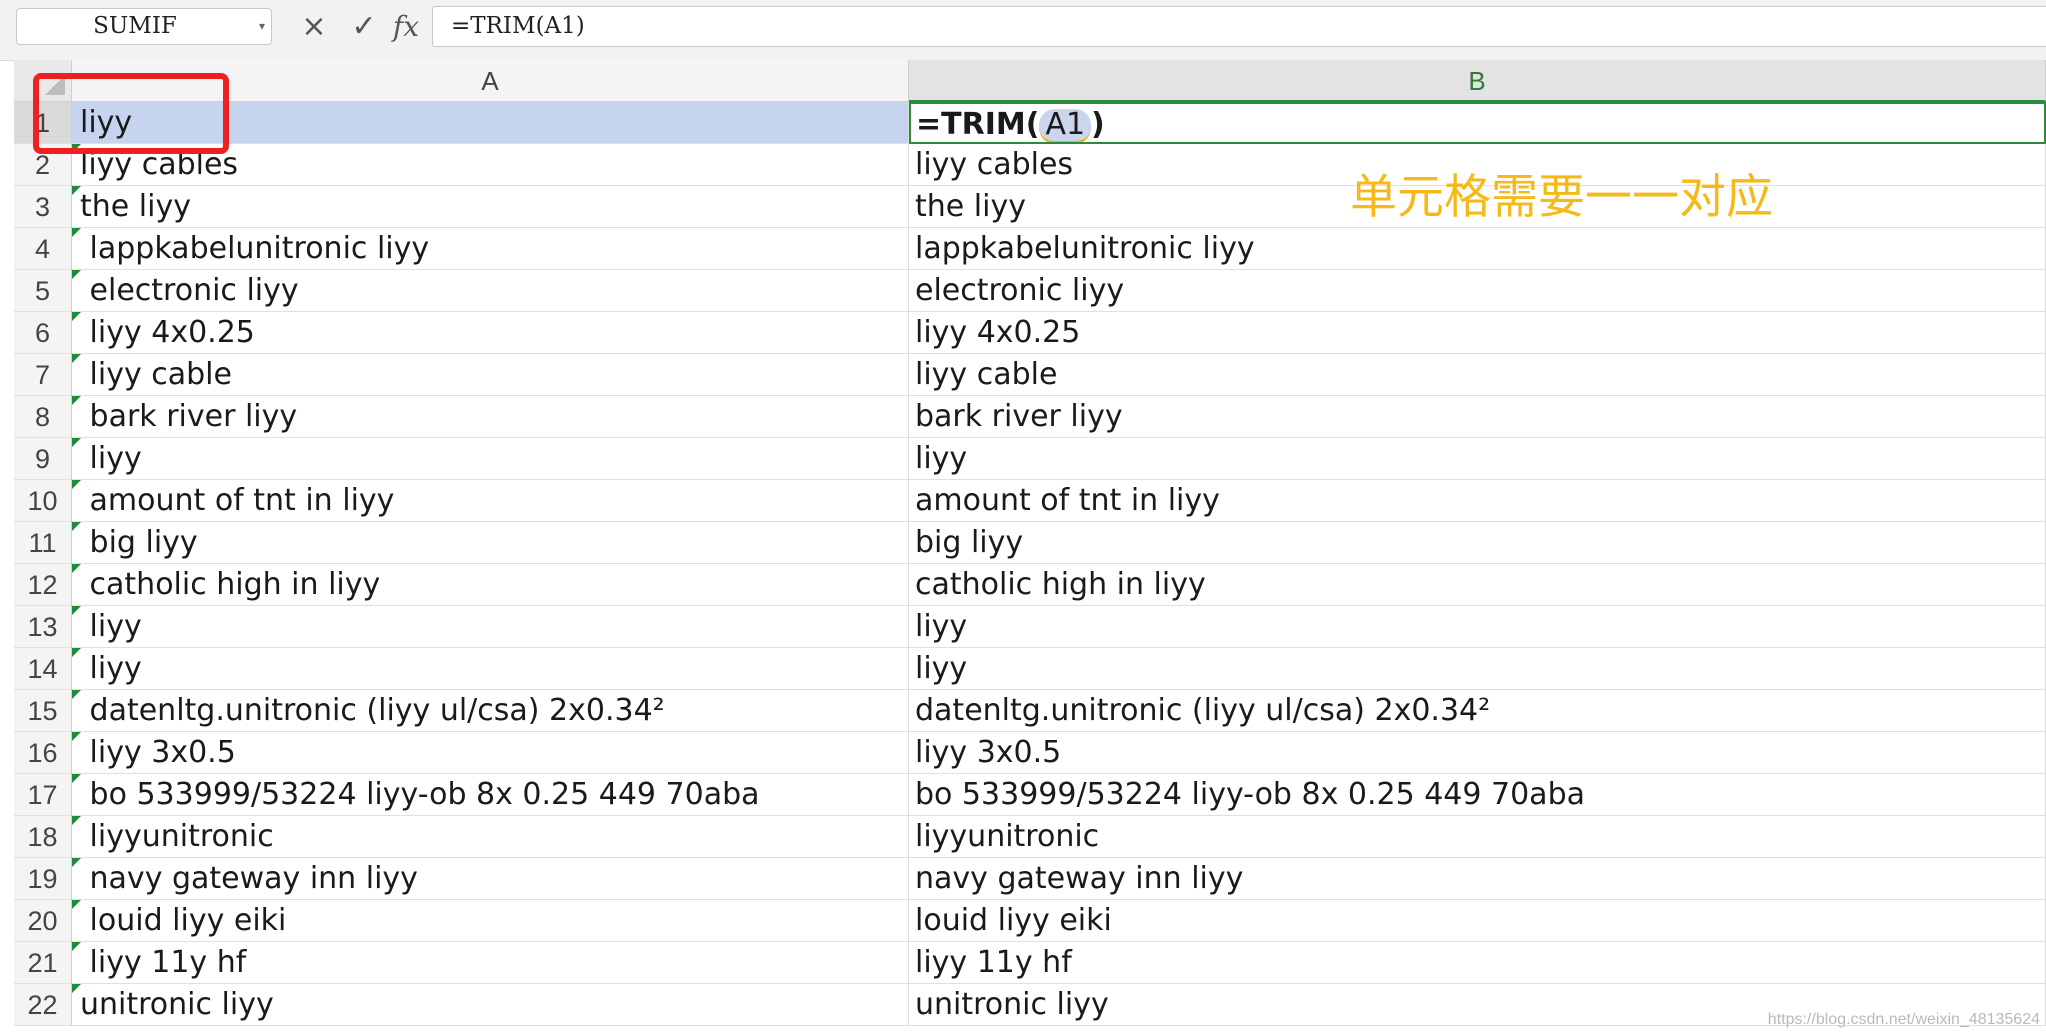 The height and width of the screenshot is (1033, 2046). I want to click on cell-b: electronic liyy, so click(1477, 291).